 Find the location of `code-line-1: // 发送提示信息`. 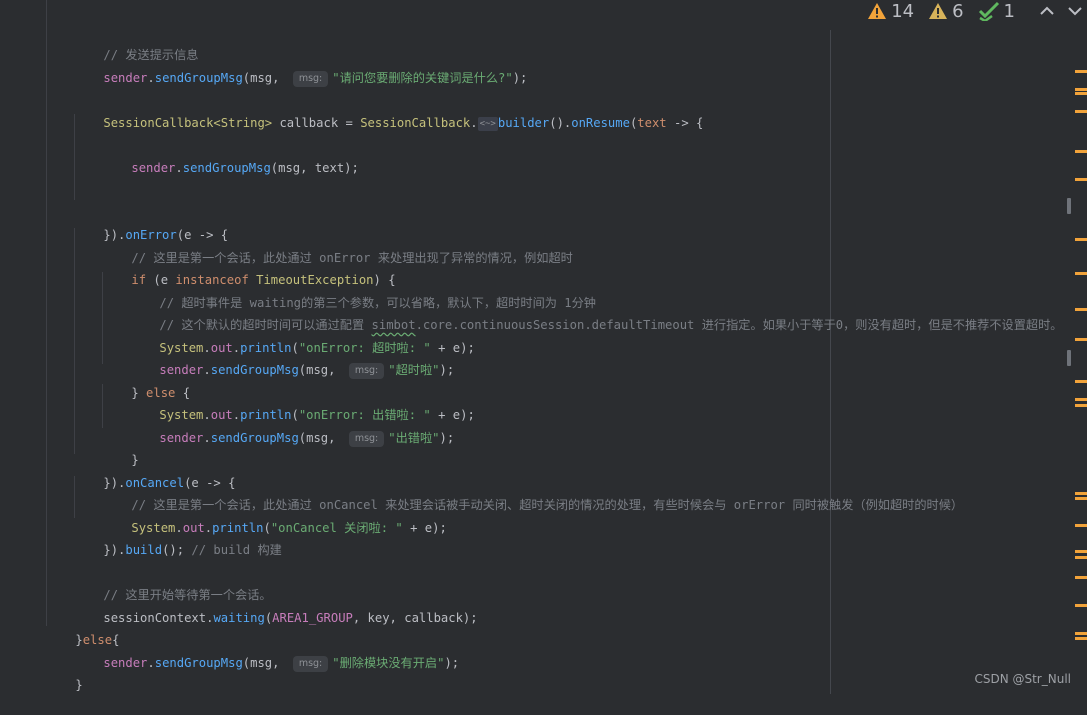

code-line-1: // 发送提示信息 is located at coordinates (151, 55).